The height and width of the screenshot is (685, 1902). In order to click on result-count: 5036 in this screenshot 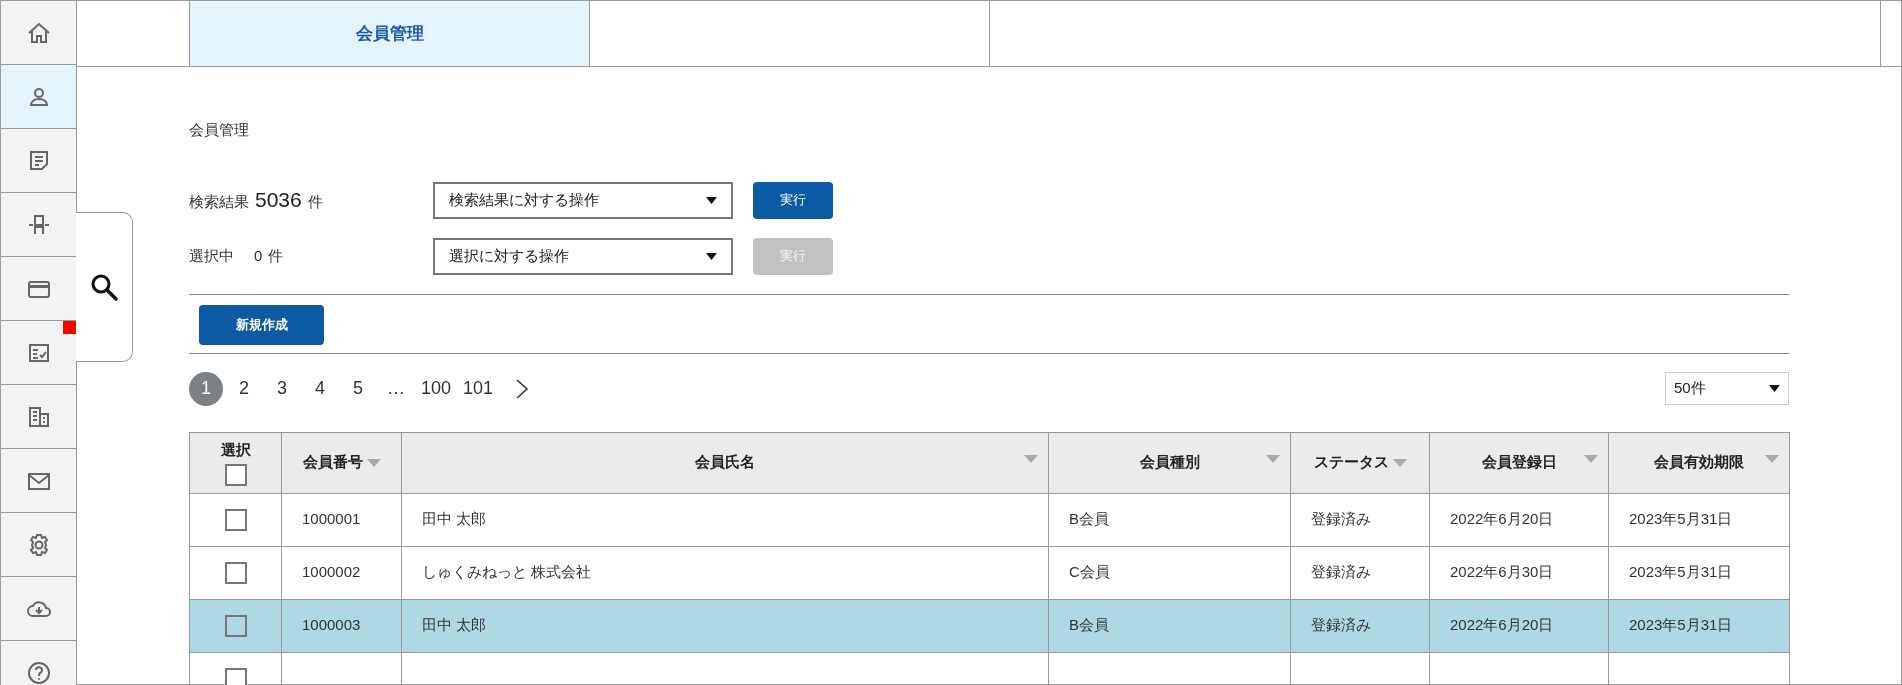, I will do `click(278, 200)`.